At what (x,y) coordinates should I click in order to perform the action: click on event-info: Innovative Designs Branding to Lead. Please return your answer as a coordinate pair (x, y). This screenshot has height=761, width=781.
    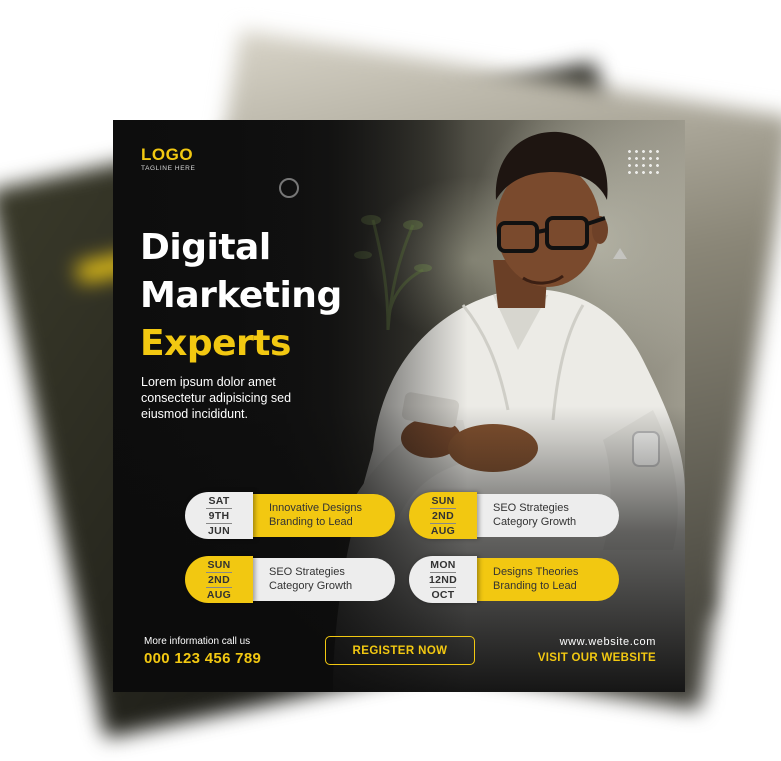
    Looking at the image, I should click on (315, 515).